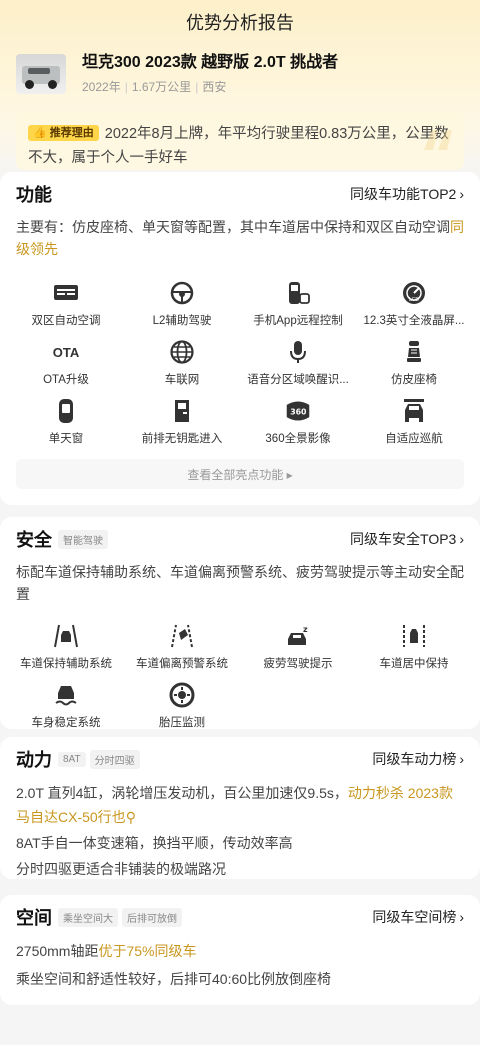 The height and width of the screenshot is (1045, 480). Describe the element at coordinates (414, 293) in the screenshot. I see `lcd-gauge-icon: LCD` at that location.